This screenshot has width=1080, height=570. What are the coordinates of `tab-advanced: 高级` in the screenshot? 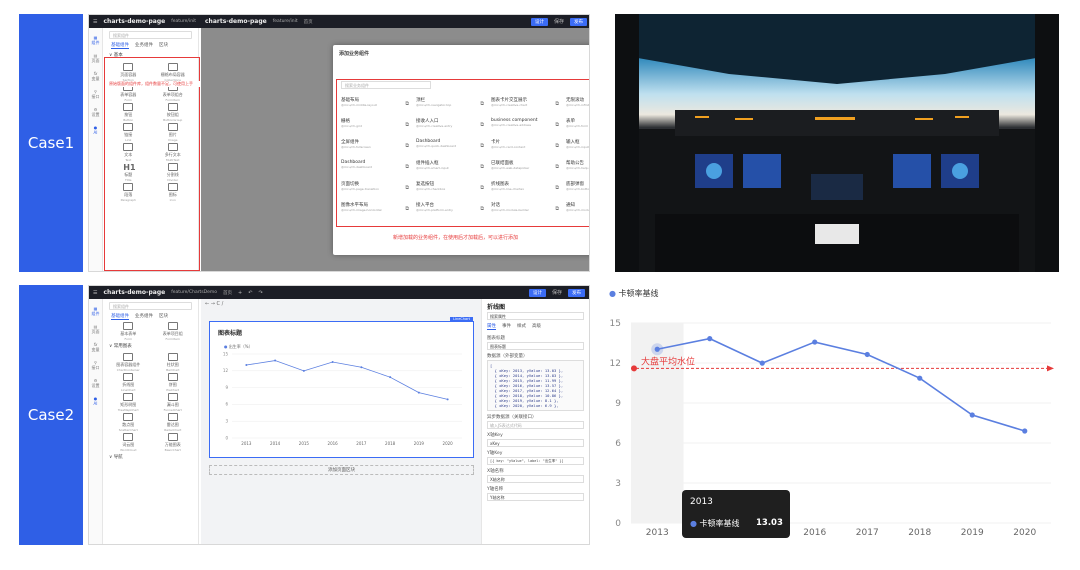 It's located at (536, 326).